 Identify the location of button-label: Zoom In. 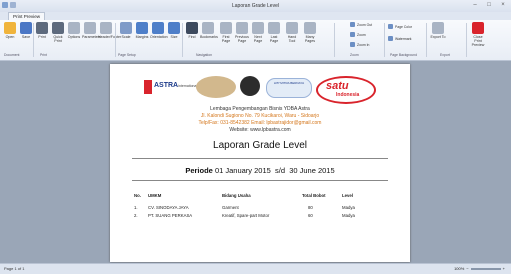
(363, 44).